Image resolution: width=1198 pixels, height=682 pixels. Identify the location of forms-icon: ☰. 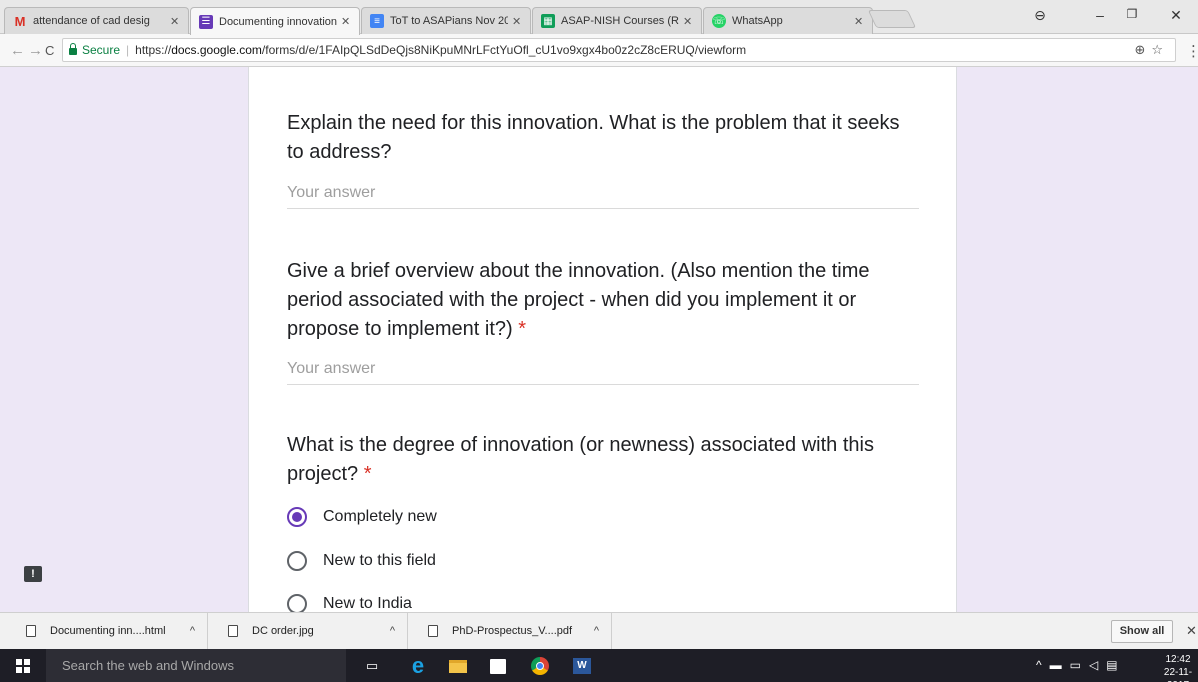
(206, 21).